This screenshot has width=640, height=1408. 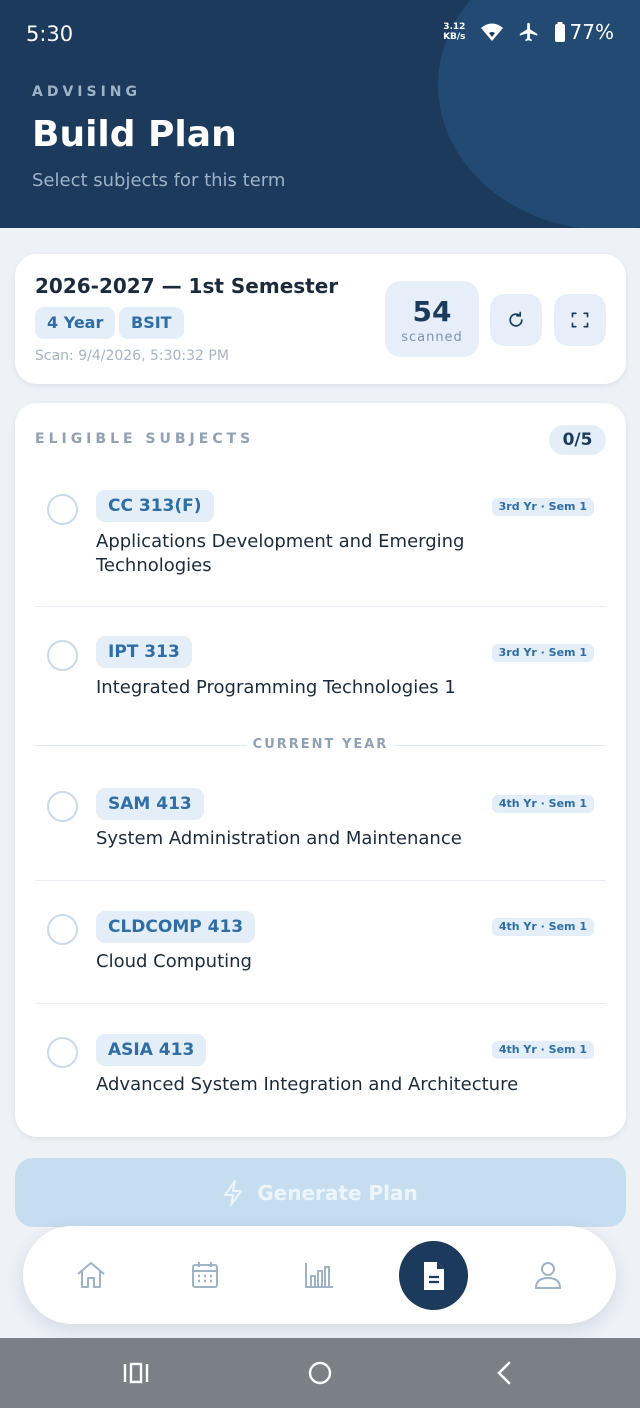 I want to click on chart-icon, so click(x=319, y=1275).